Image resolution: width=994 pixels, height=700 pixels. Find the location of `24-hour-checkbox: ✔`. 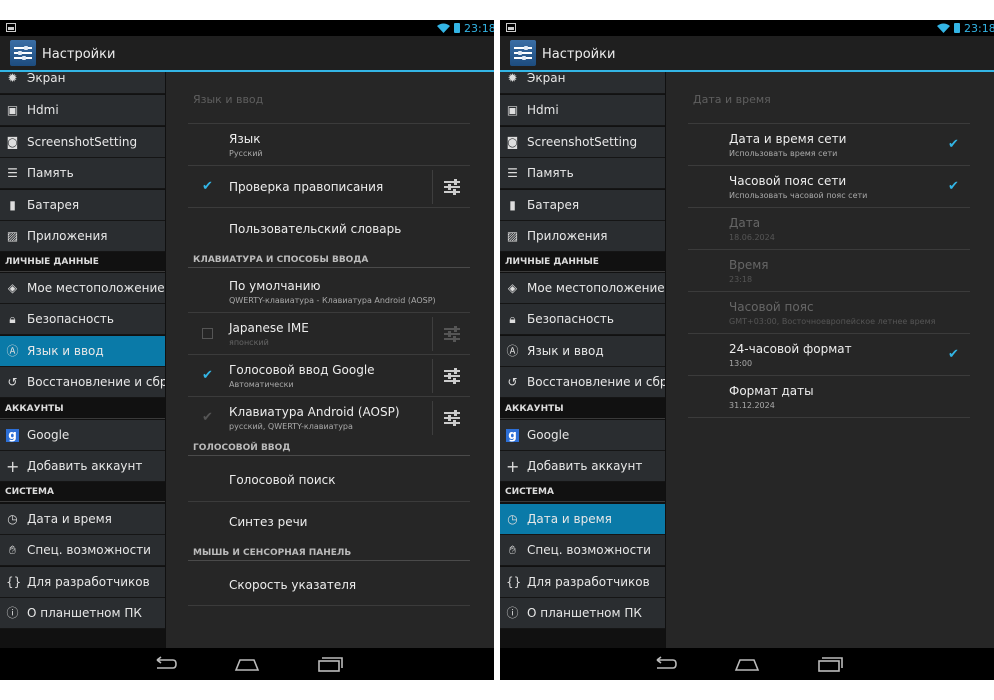

24-hour-checkbox: ✔ is located at coordinates (953, 354).